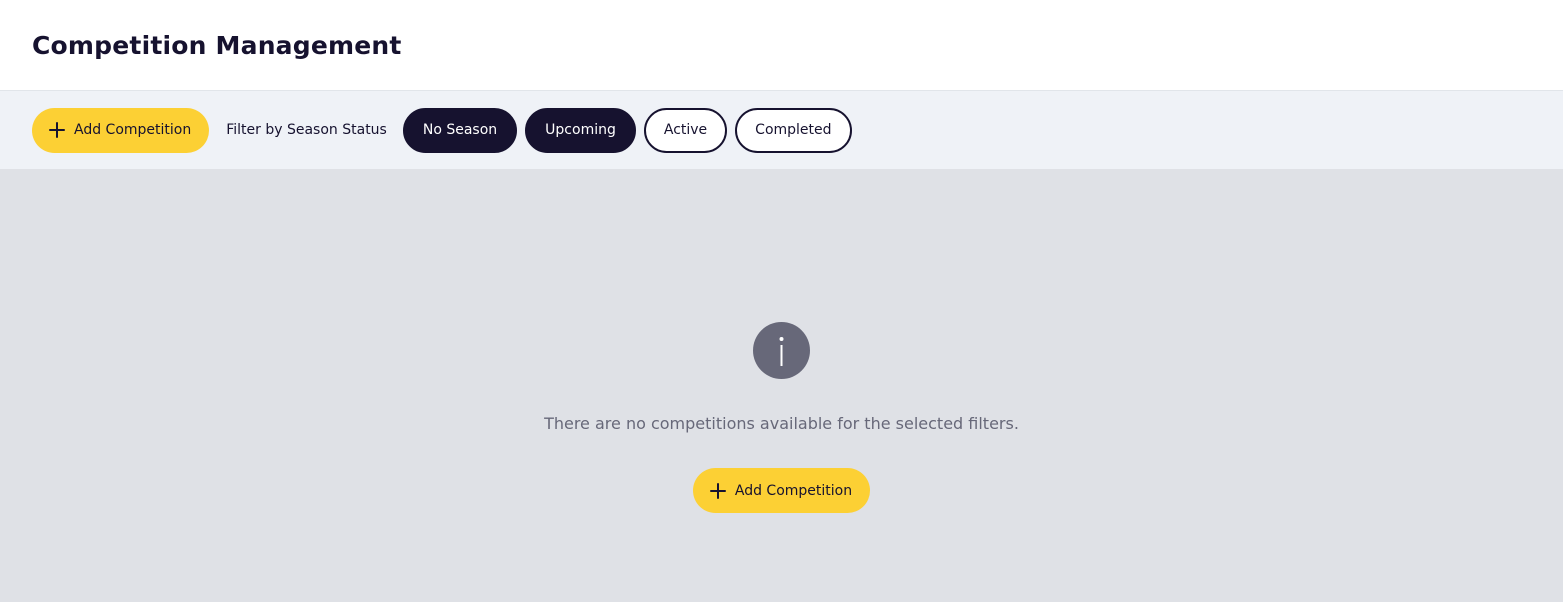 The image size is (1563, 602). Describe the element at coordinates (306, 130) in the screenshot. I see `filter-label: Filter by Season Status` at that location.